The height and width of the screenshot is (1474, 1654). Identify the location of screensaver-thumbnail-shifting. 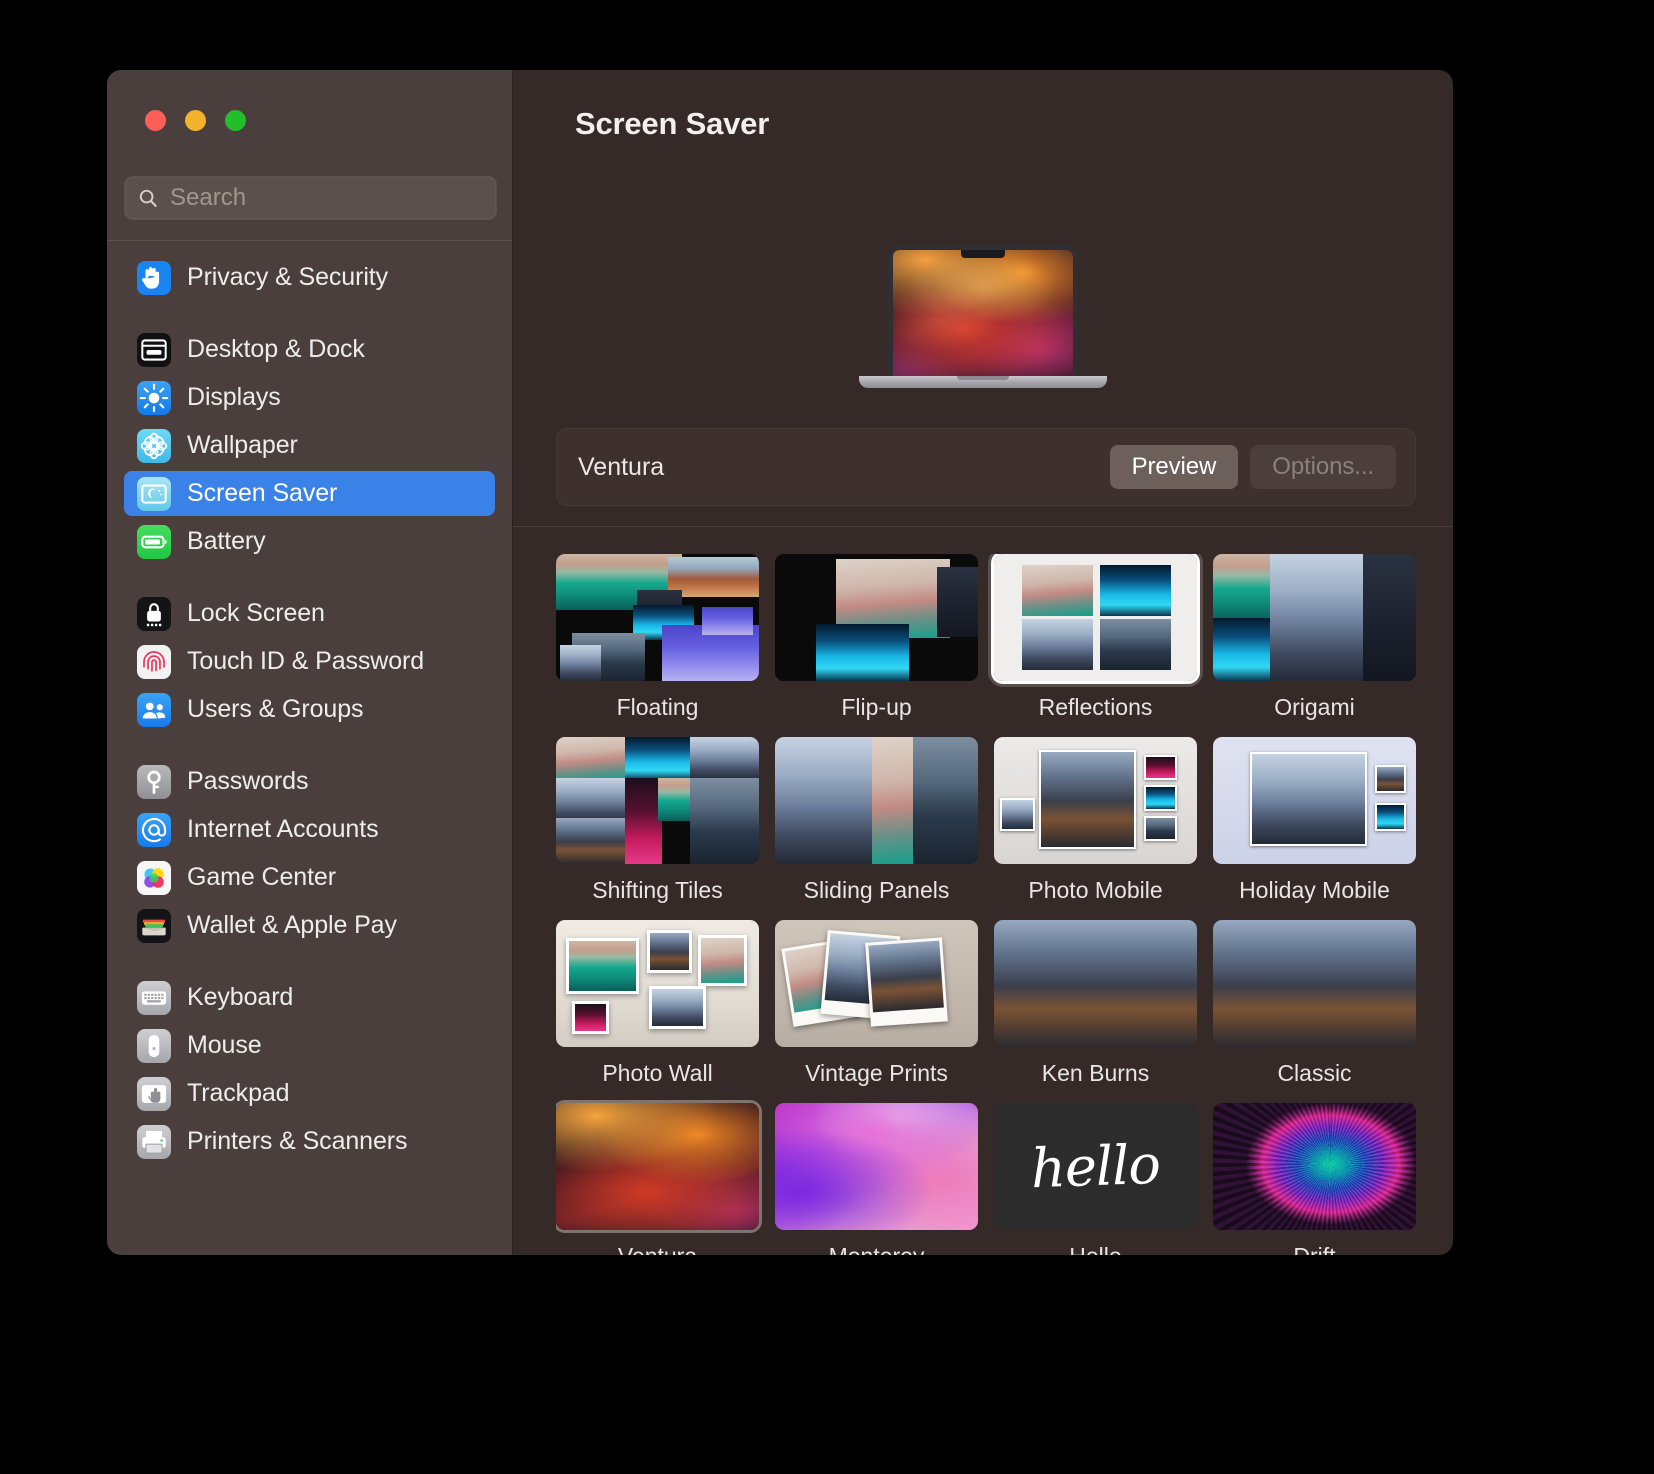
(657, 800).